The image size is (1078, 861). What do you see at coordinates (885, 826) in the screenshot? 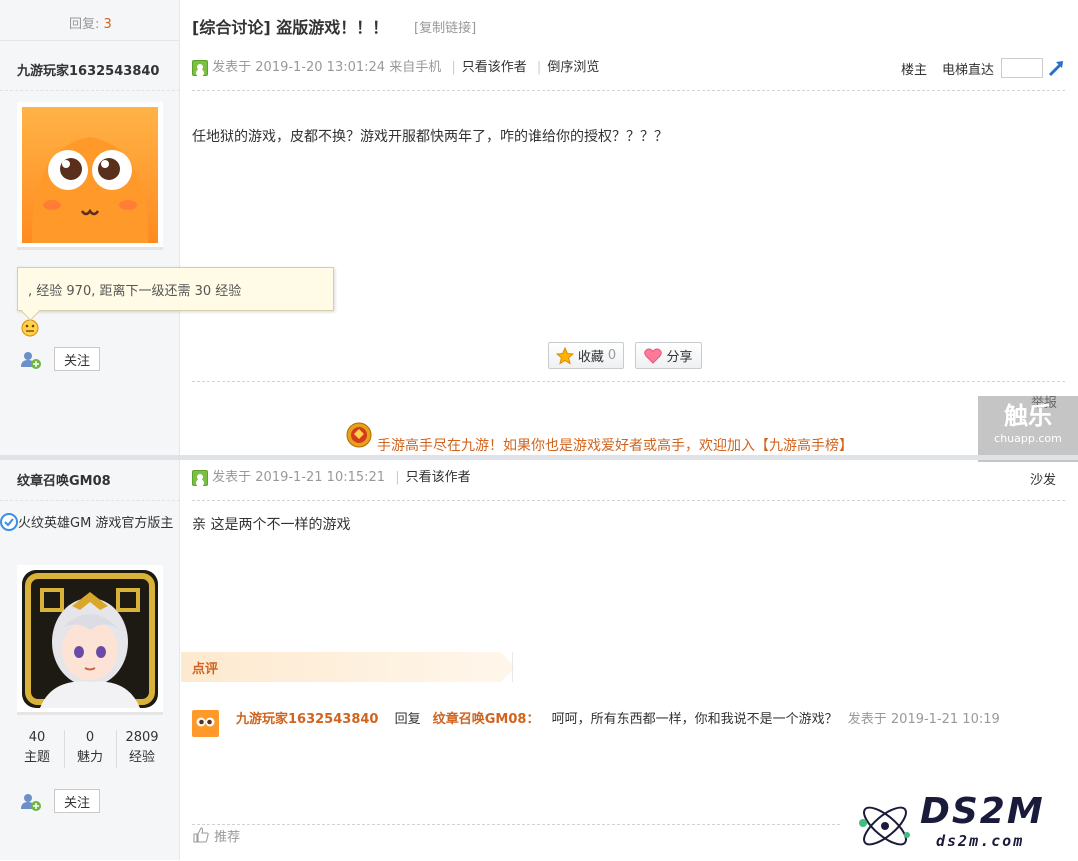
I see `ds2m-logo-icon` at bounding box center [885, 826].